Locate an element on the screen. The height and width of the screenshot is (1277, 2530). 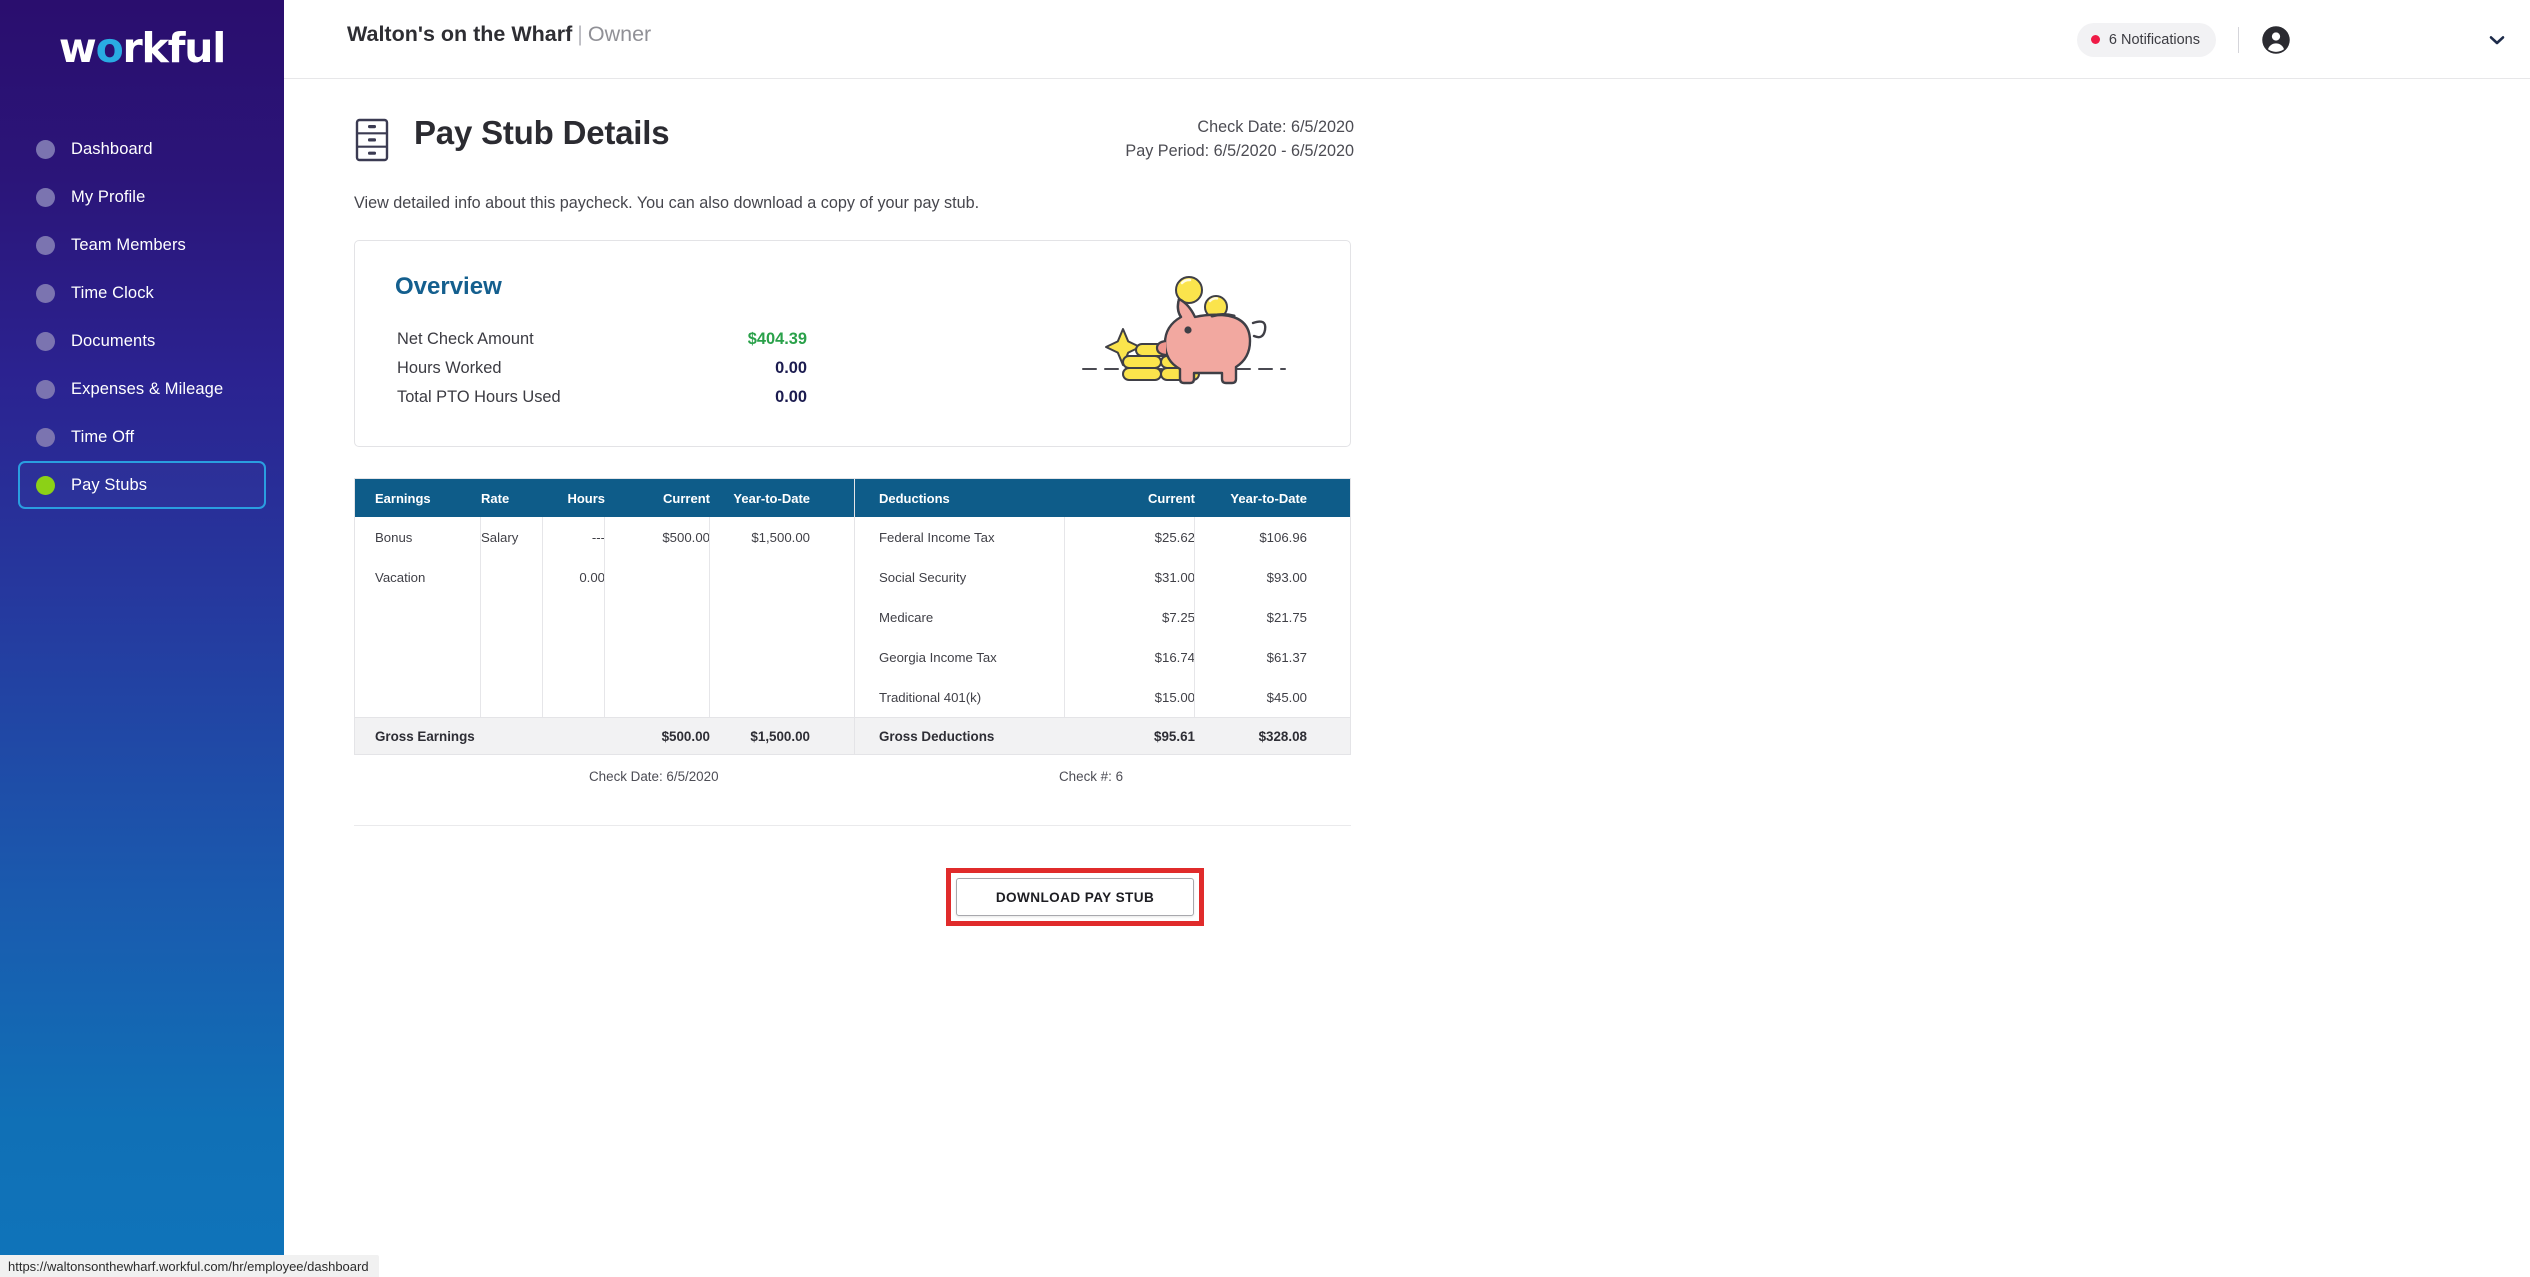
check-footer: Check Date: 6/5/2020 Check #: 6 is located at coordinates (852, 777).